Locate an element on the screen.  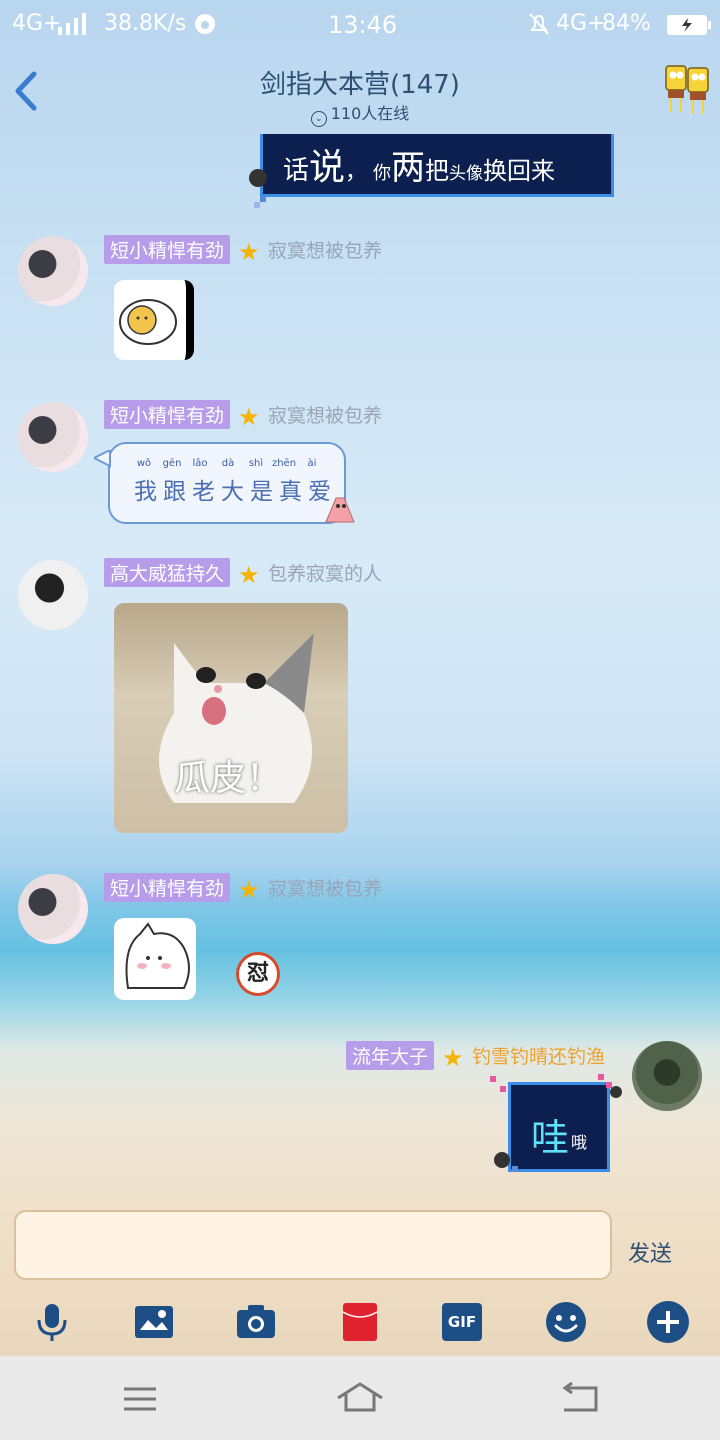
message-text: 我跟老大是真爱 is located at coordinates (235, 492).